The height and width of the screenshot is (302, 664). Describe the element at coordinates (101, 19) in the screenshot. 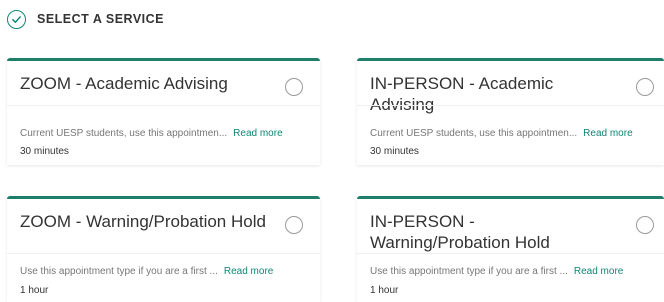

I see `section-title: SELECT A SERVICE` at that location.